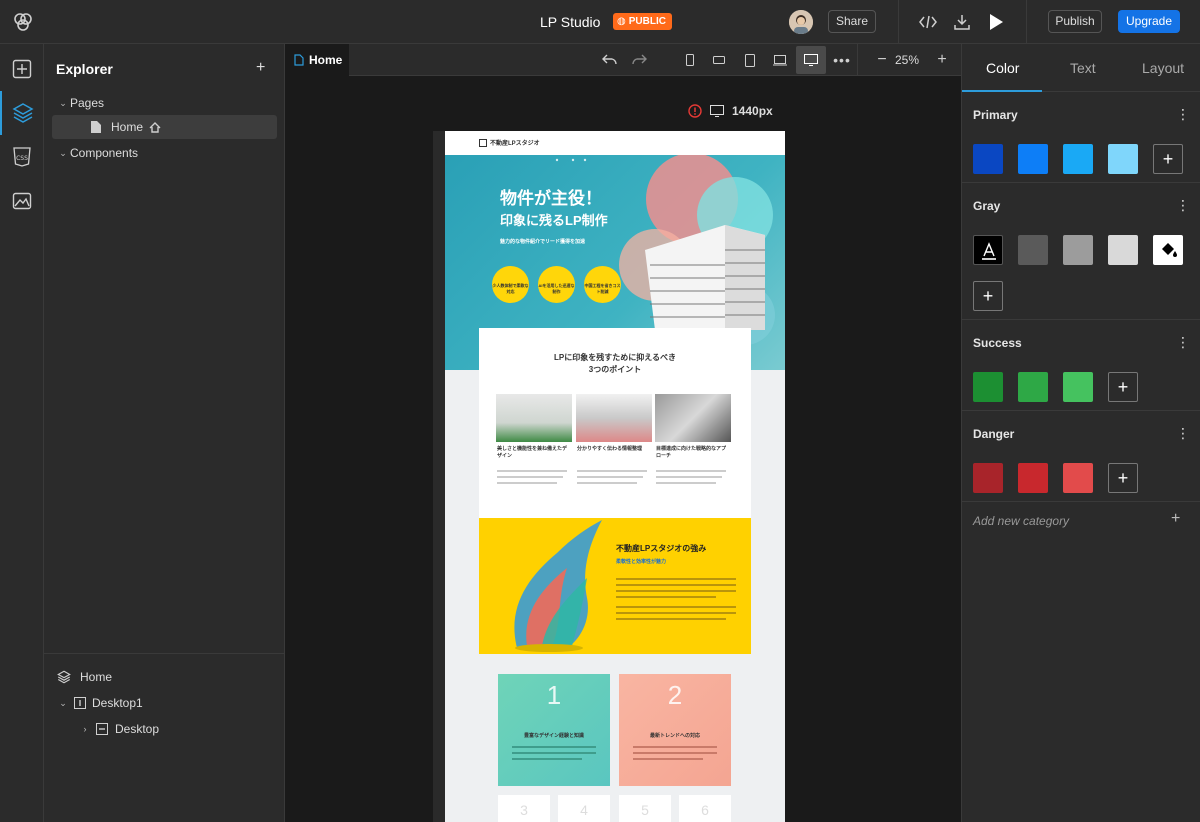 The width and height of the screenshot is (1200, 822). I want to click on lp-box-number-2: 2, so click(675, 695).